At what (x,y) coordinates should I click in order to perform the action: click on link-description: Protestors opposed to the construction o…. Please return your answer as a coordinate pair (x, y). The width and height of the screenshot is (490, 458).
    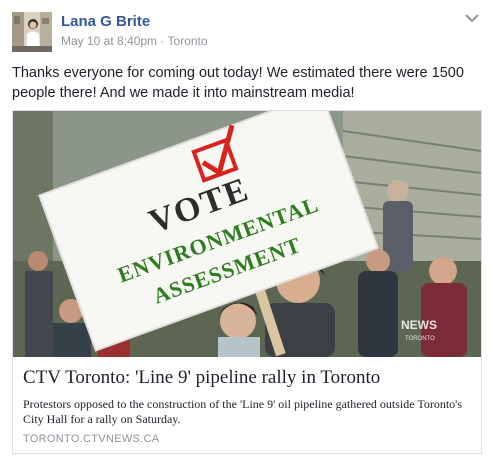
    Looking at the image, I should click on (243, 411).